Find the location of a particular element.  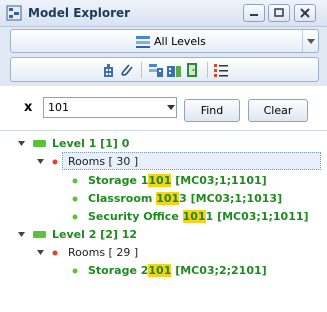

level-selector-label: All Levels is located at coordinates (180, 41).